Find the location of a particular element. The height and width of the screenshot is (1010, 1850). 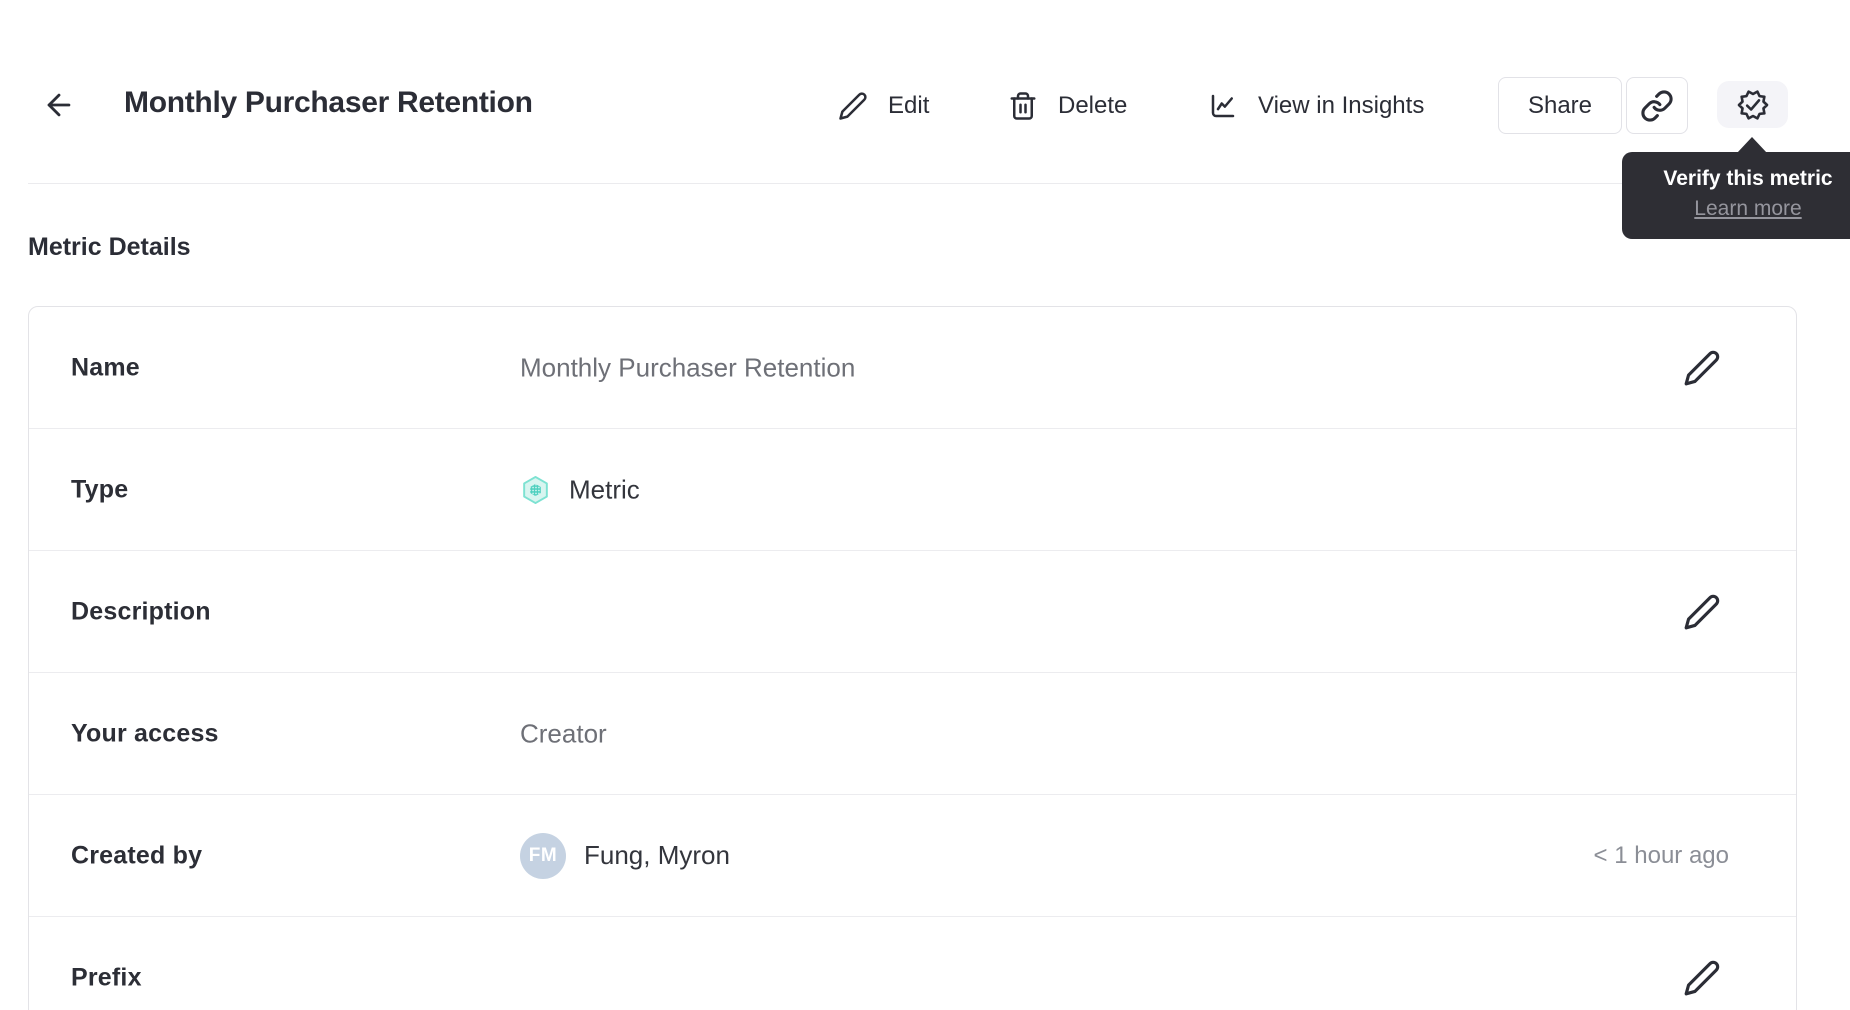

detail-row-your-access: Your access Creator is located at coordinates (912, 734).